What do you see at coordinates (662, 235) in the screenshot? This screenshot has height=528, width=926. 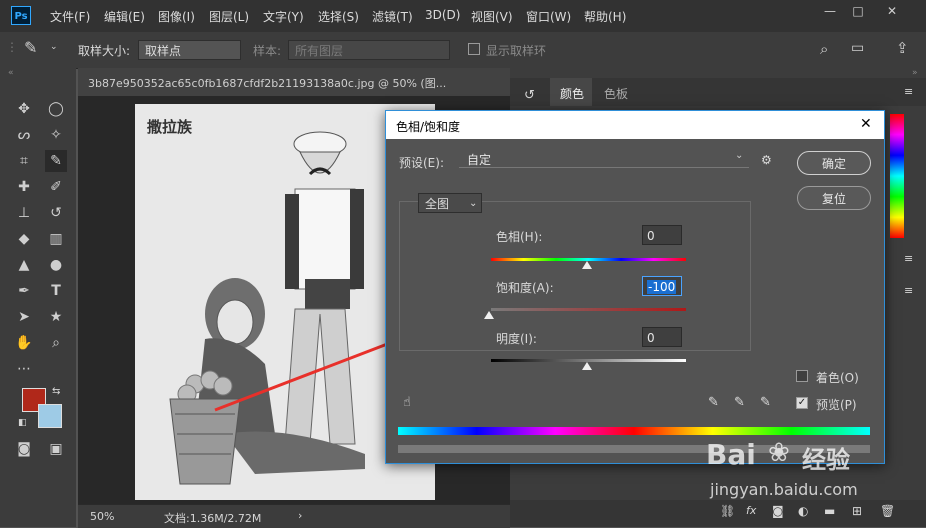 I see `hue-input: 0` at bounding box center [662, 235].